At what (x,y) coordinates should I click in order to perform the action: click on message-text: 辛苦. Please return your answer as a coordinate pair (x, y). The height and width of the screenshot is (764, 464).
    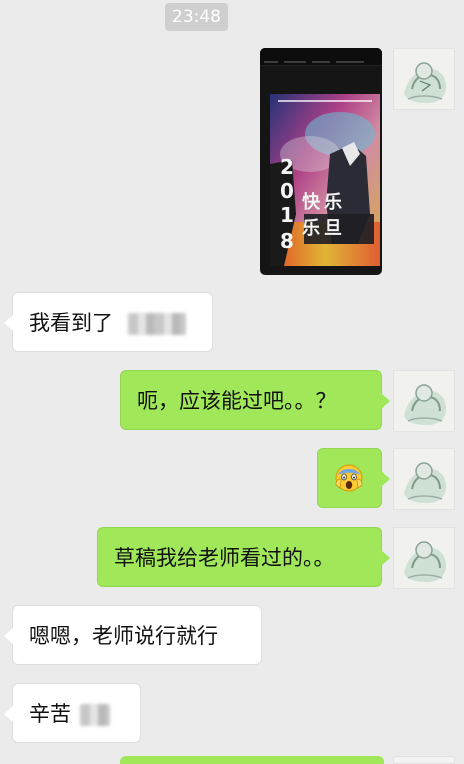
    Looking at the image, I should click on (50, 714).